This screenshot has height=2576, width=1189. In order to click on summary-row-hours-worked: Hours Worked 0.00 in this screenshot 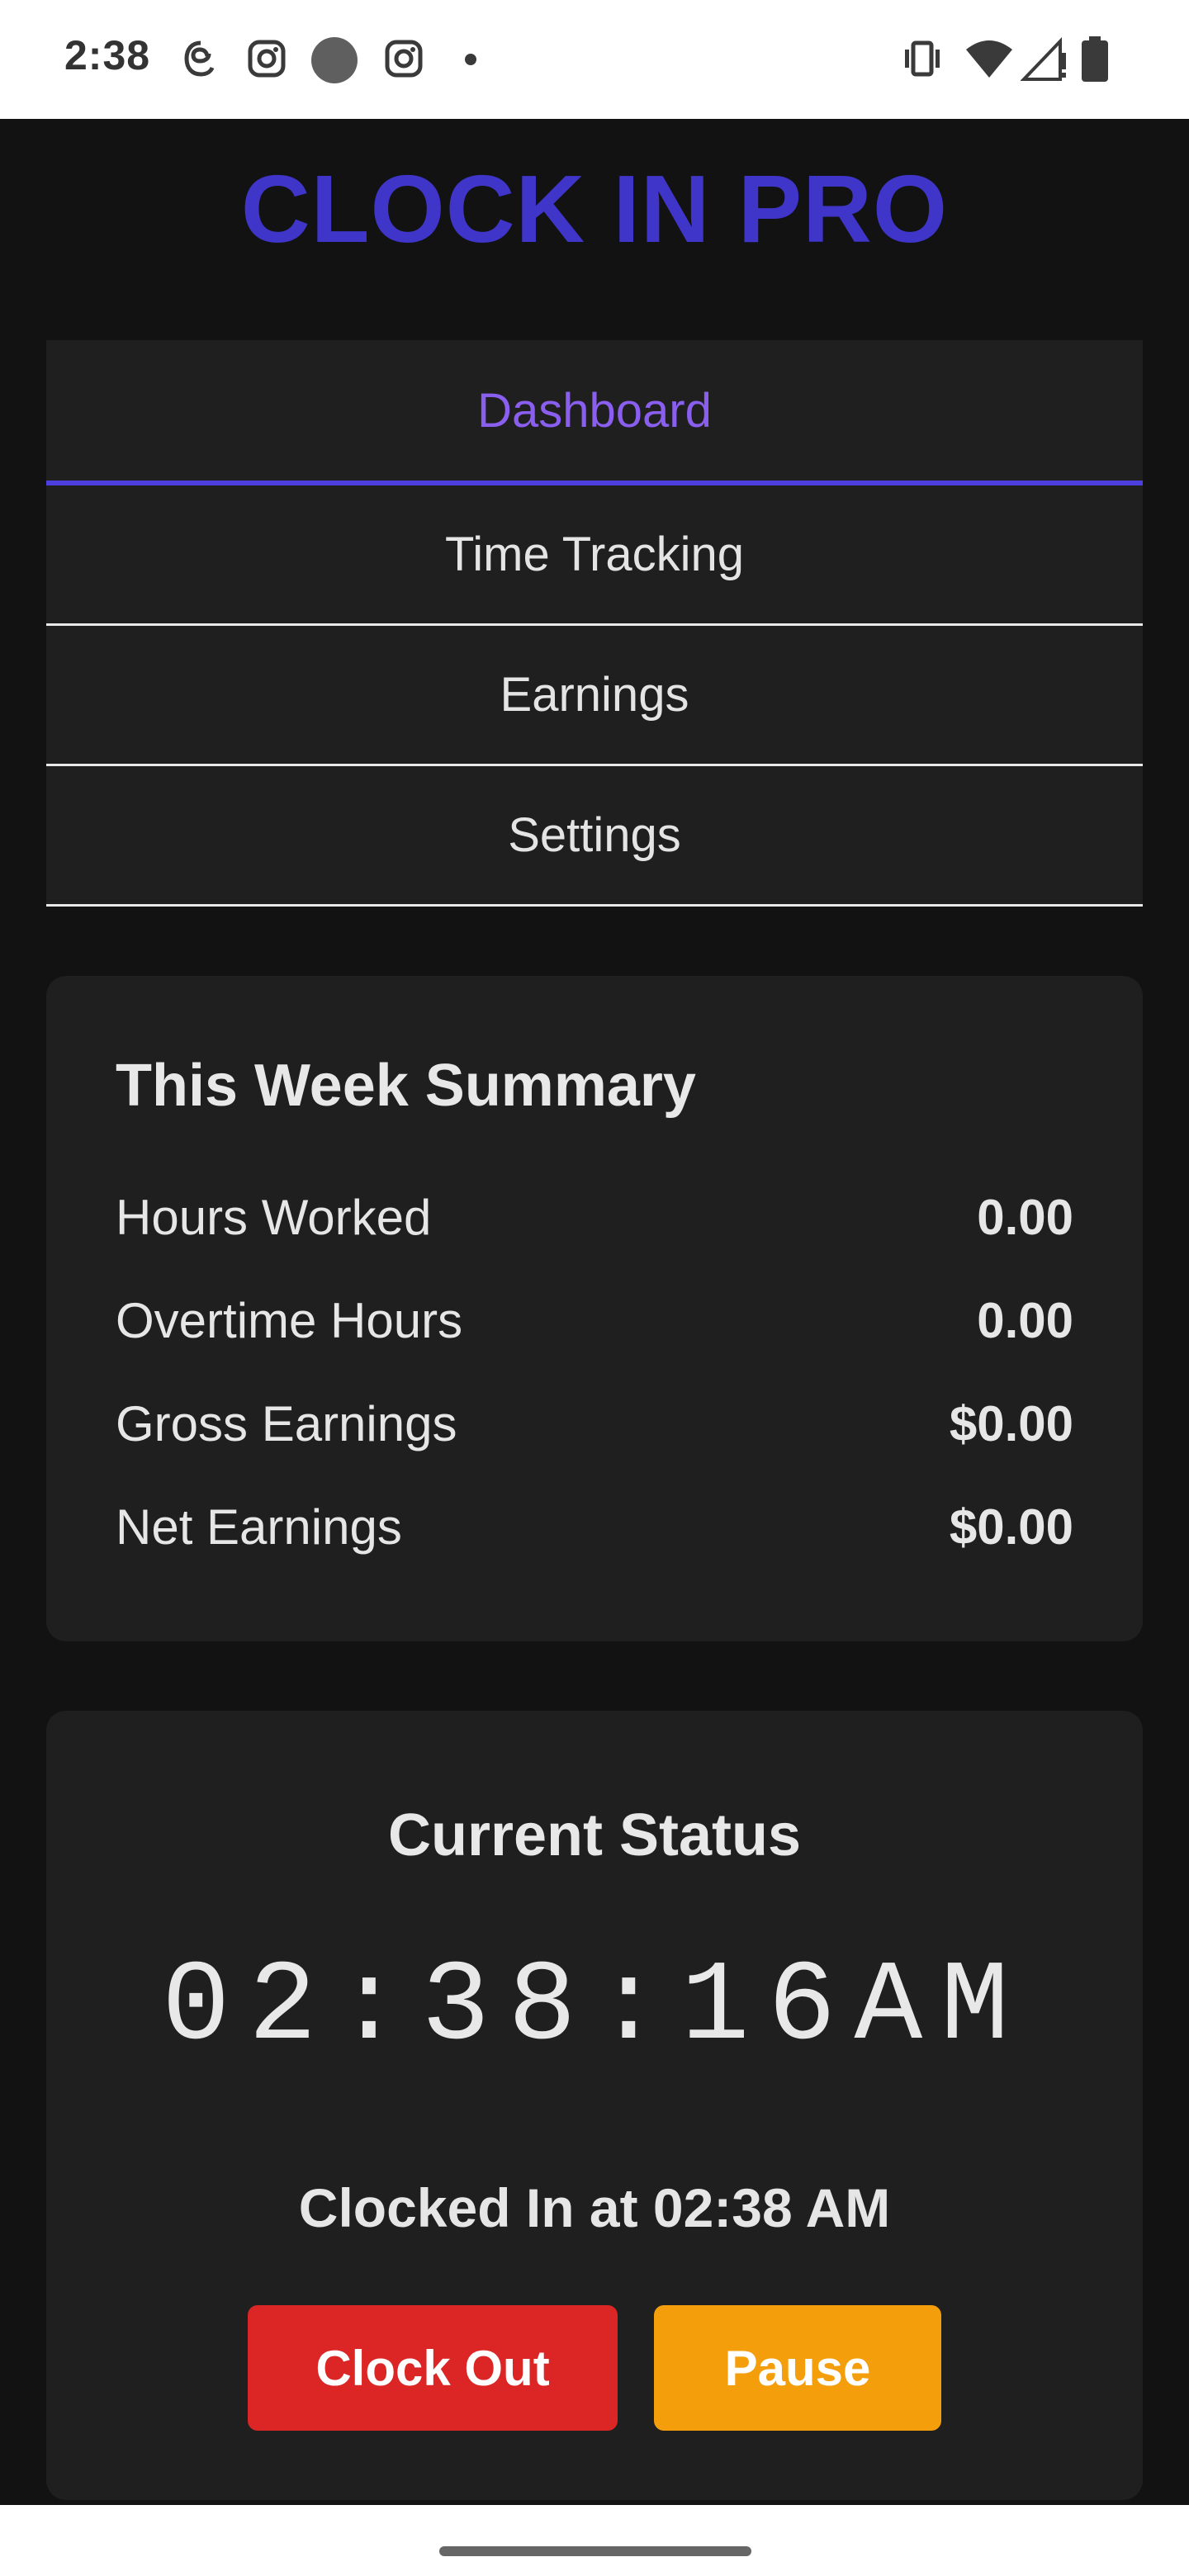, I will do `click(594, 1217)`.